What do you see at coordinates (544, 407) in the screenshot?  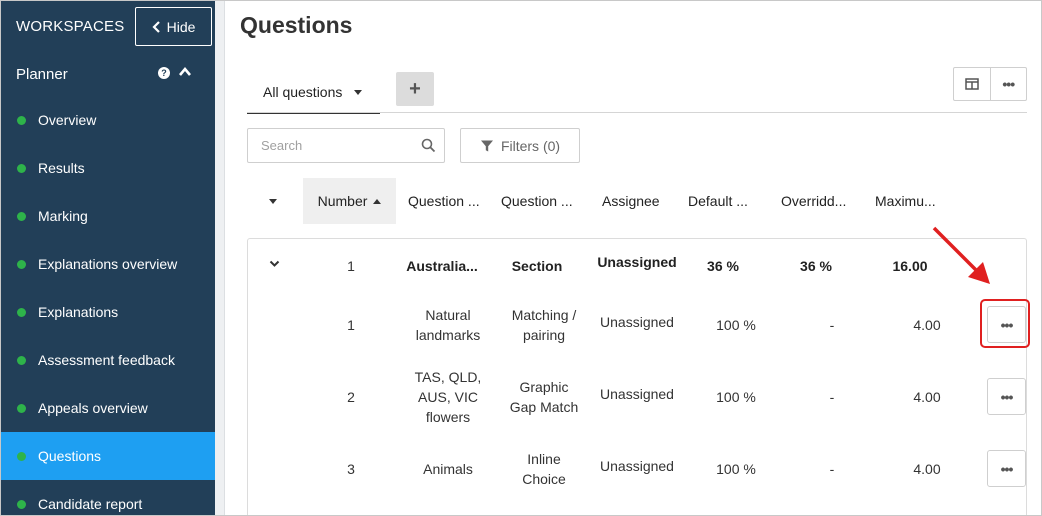 I see `question-type-line: Gap Match` at bounding box center [544, 407].